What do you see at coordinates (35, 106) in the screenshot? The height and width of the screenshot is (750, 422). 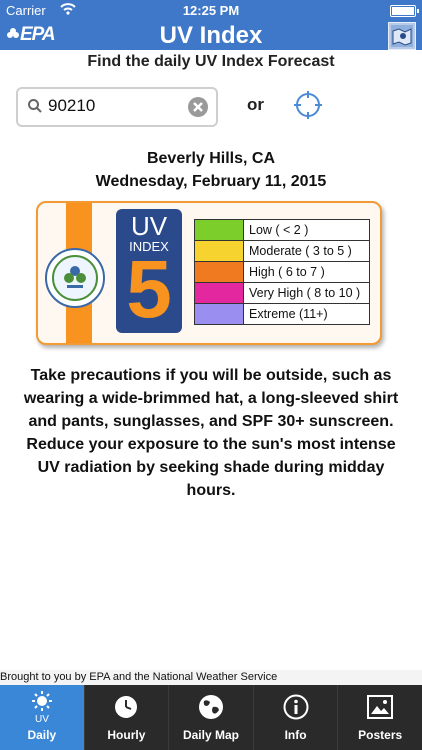 I see `search-icon` at bounding box center [35, 106].